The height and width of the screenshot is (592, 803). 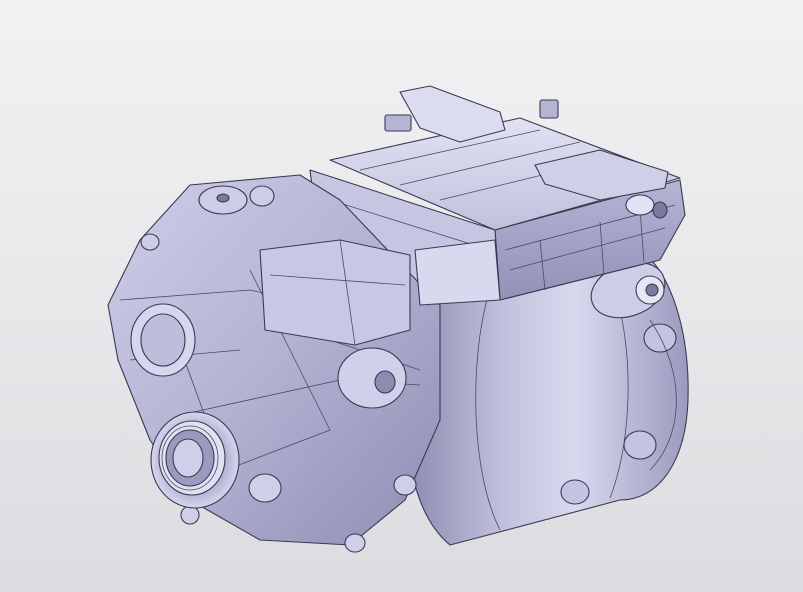 I want to click on output-shaft-bore, so click(x=195, y=460).